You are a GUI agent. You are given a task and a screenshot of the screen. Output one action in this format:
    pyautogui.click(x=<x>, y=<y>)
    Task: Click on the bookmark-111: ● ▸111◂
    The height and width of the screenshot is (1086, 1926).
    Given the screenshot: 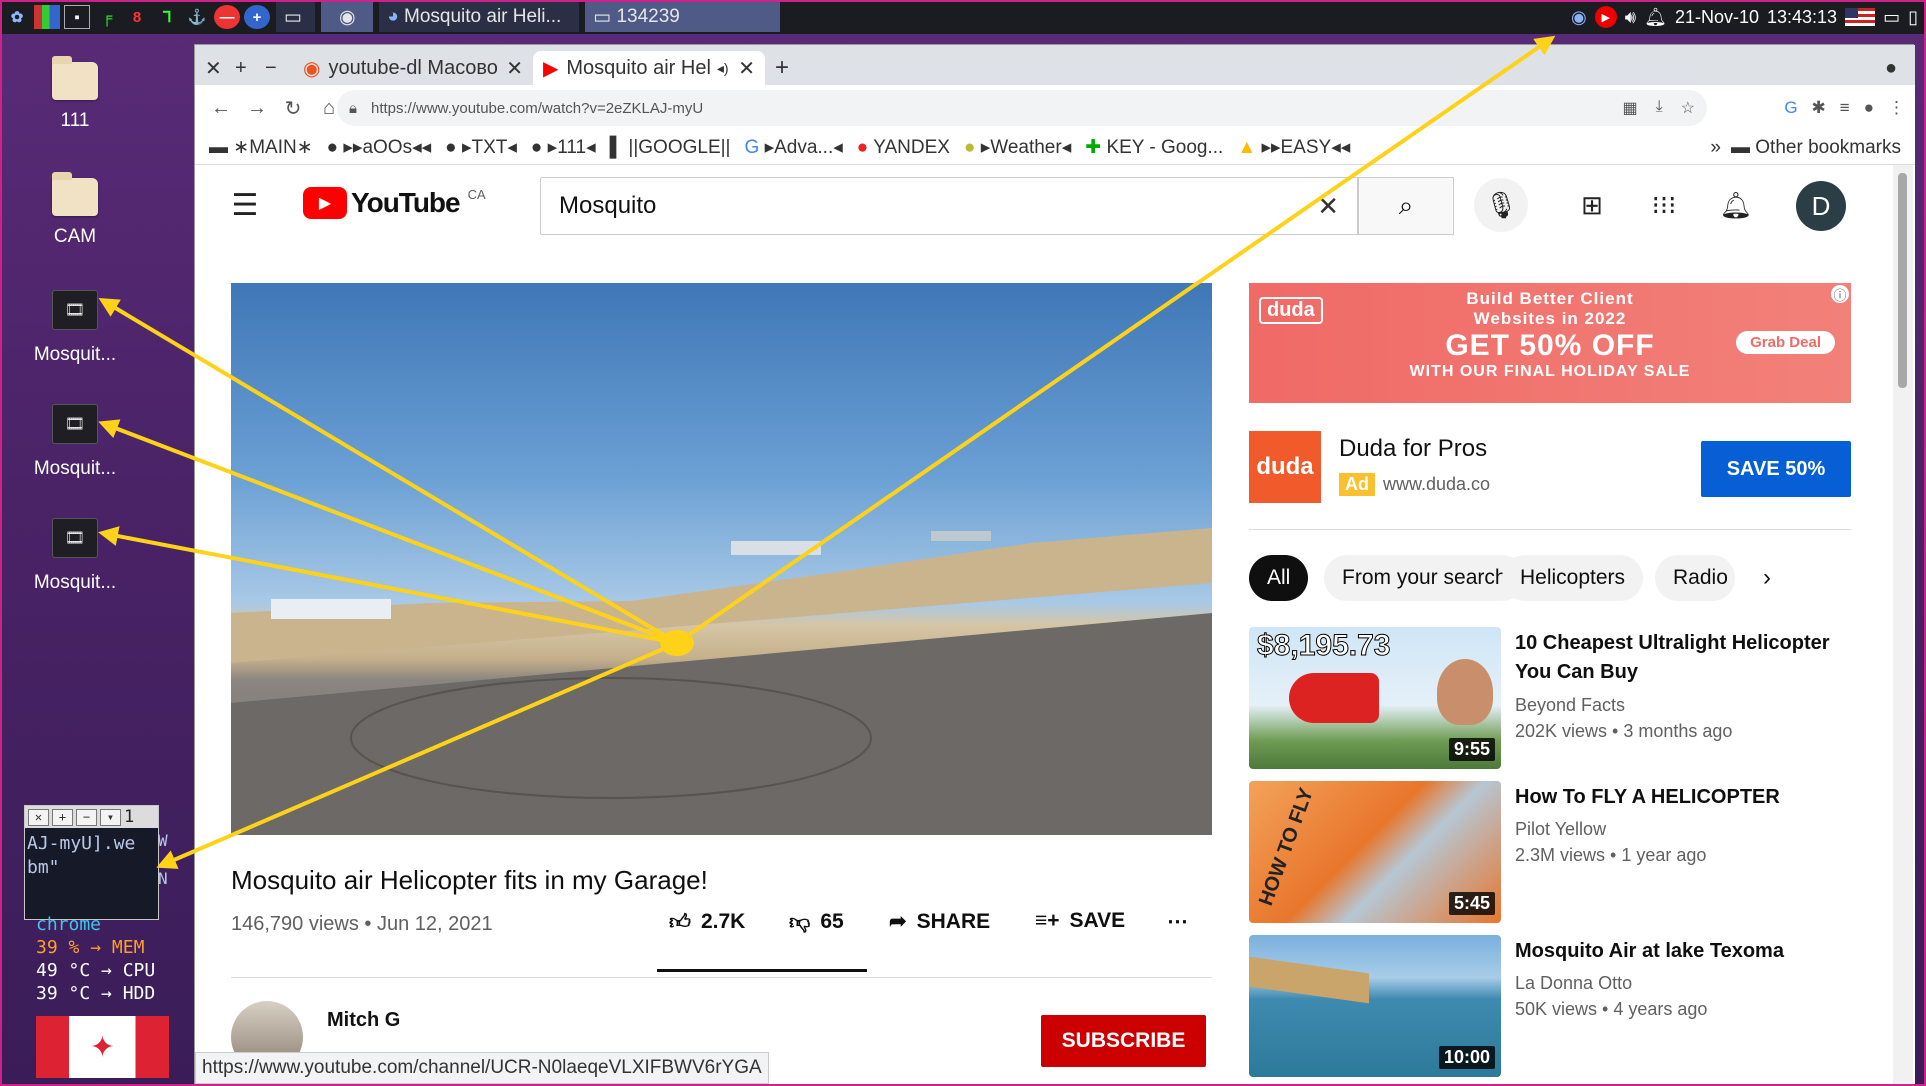 What is the action you would take?
    pyautogui.click(x=563, y=147)
    